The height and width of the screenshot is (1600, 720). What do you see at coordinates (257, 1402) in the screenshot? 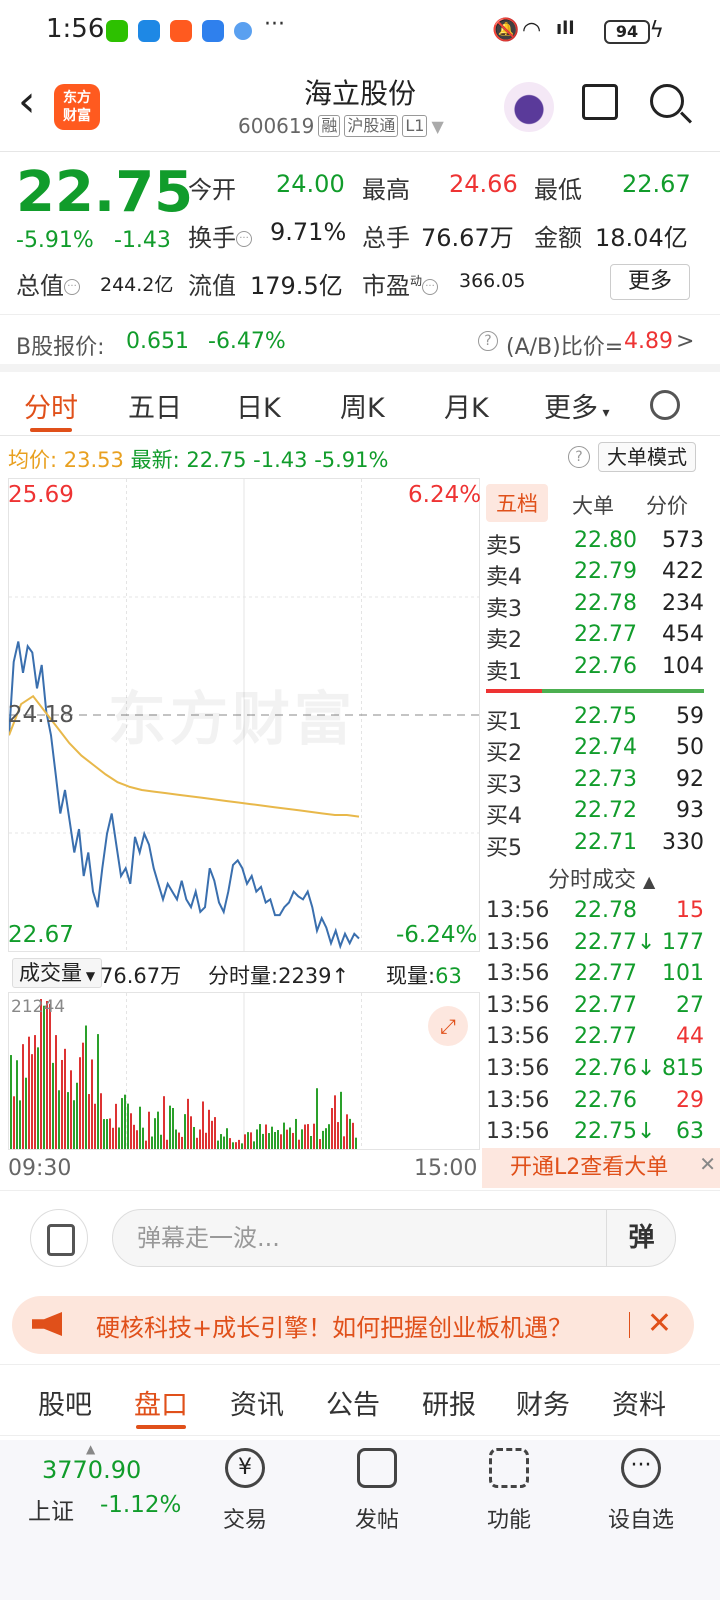
I see `tab-news: 资讯` at bounding box center [257, 1402].